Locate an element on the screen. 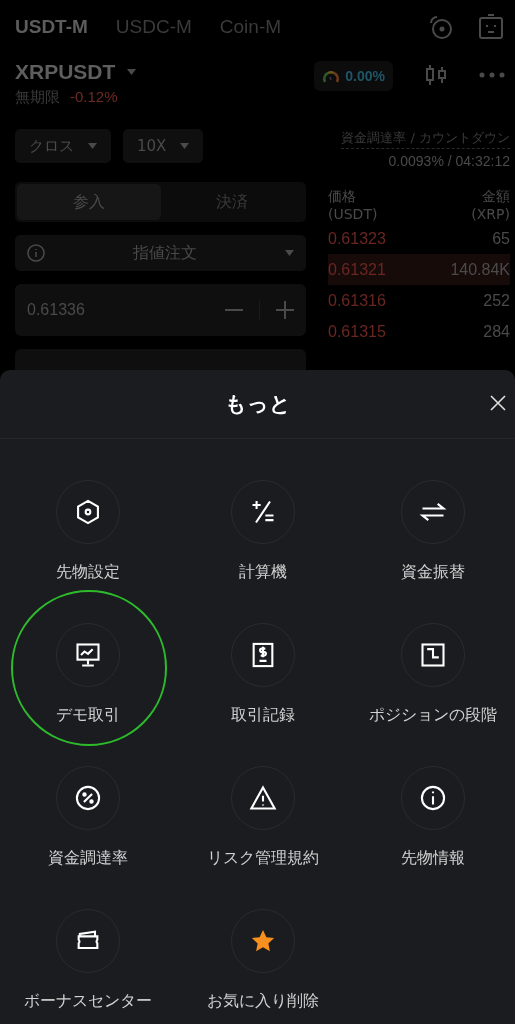  price-text: 0.61315 is located at coordinates (357, 331).